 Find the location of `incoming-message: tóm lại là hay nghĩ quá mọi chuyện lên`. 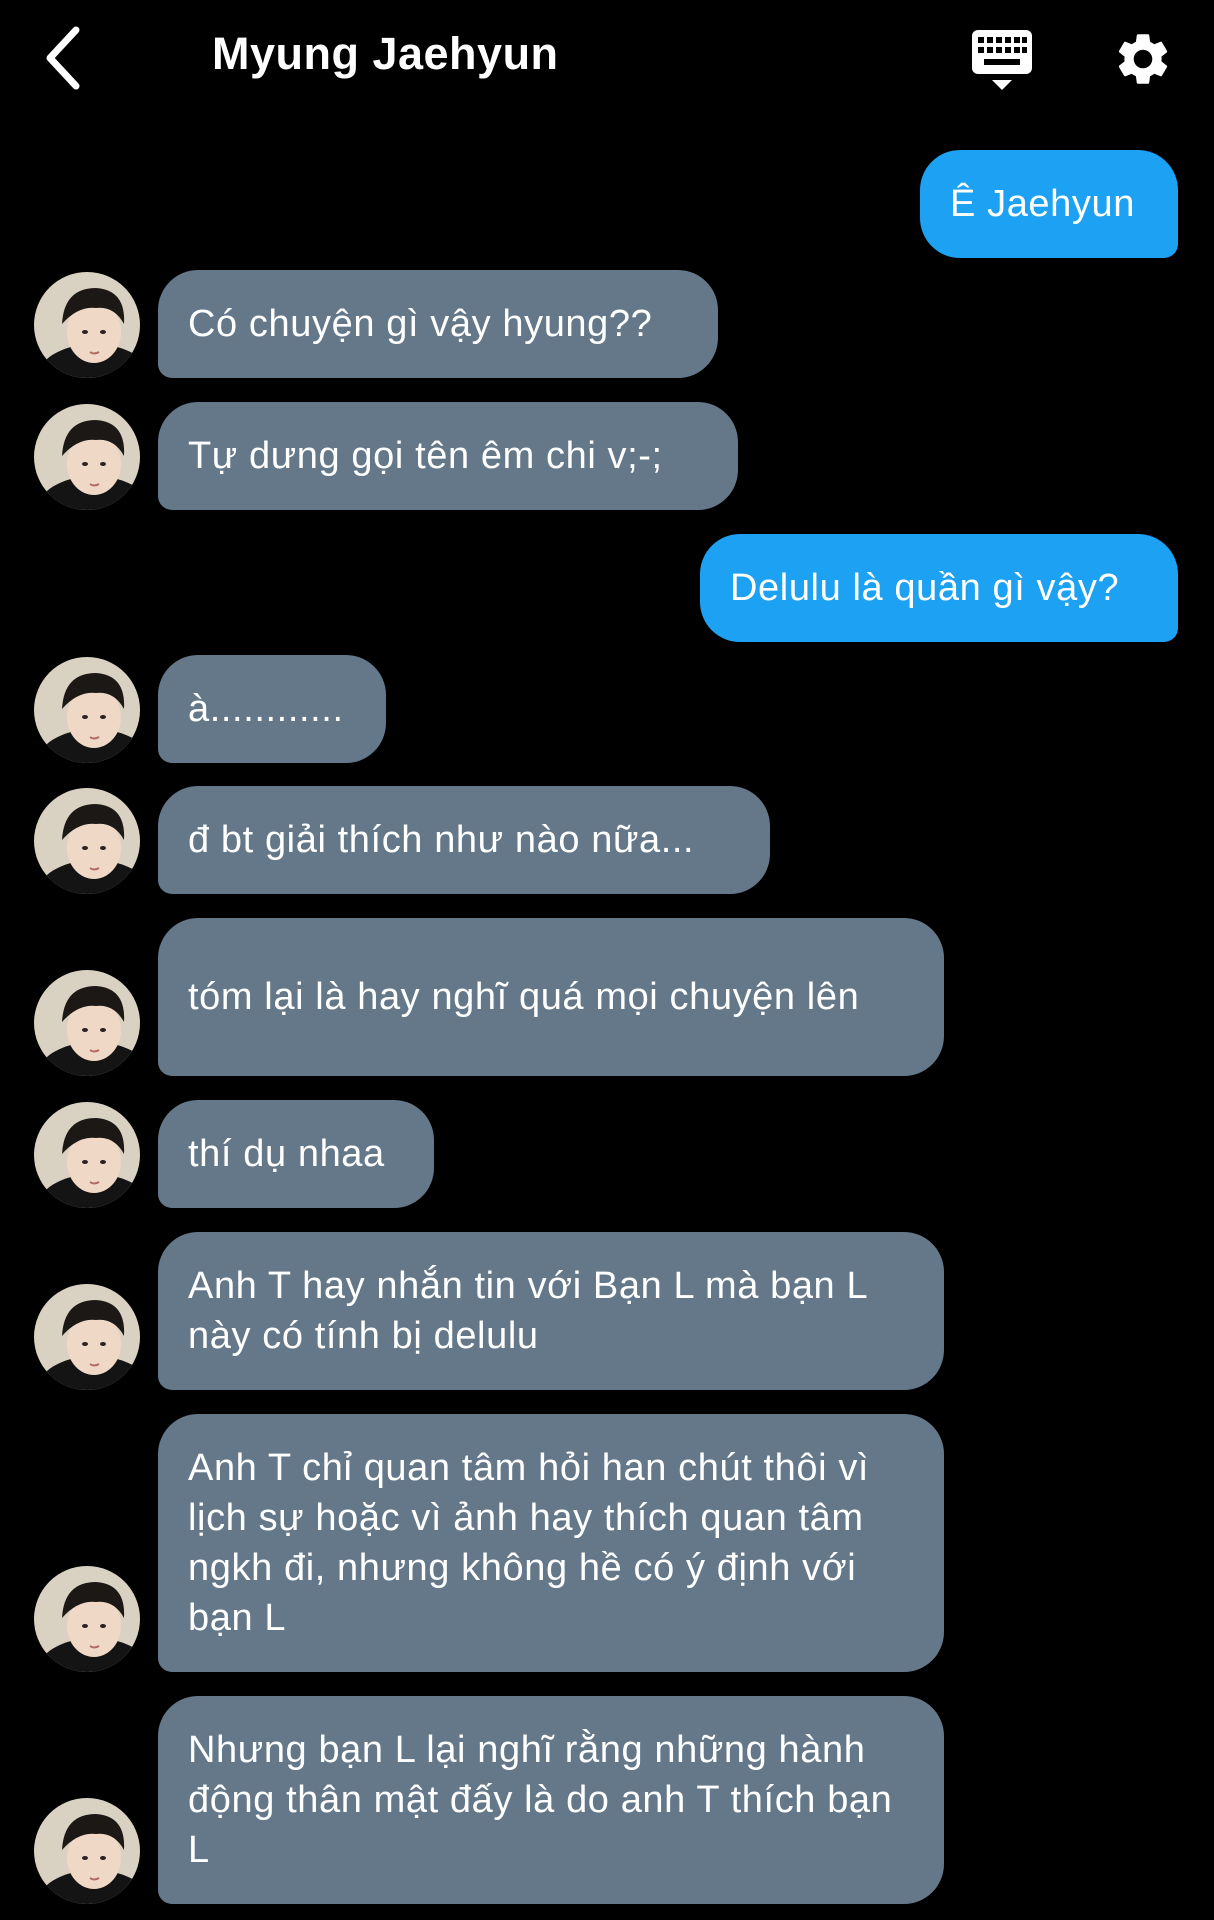

incoming-message: tóm lại là hay nghĩ quá mọi chuyện lên is located at coordinates (551, 997).